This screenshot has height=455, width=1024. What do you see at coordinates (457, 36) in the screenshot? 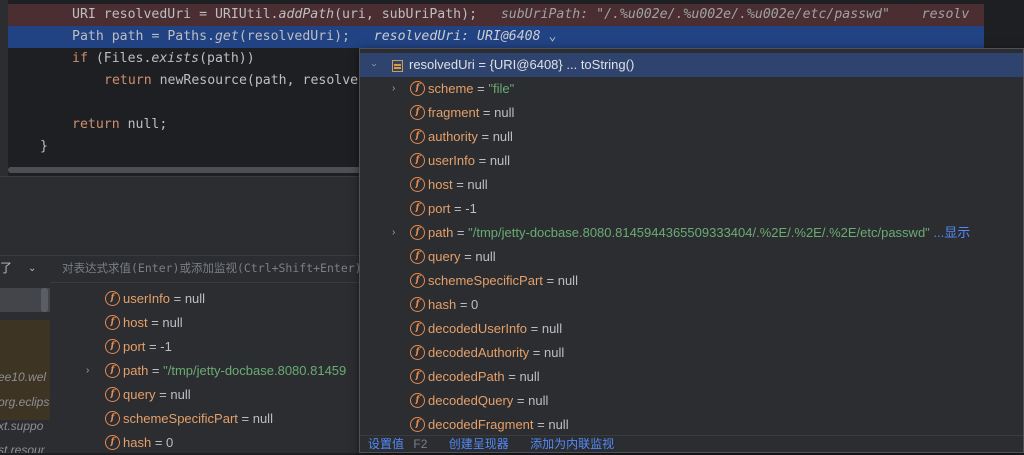
I see `inline-value-hint: resolvedUri: URI@6408` at bounding box center [457, 36].